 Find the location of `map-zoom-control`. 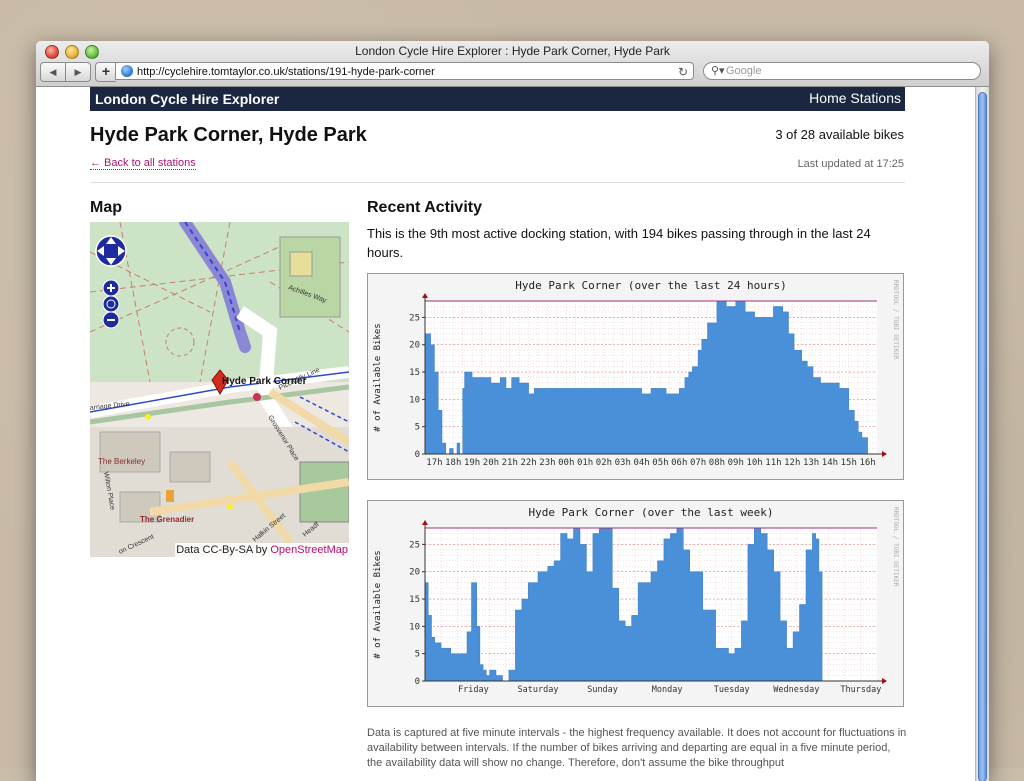

map-zoom-control is located at coordinates (111, 304).